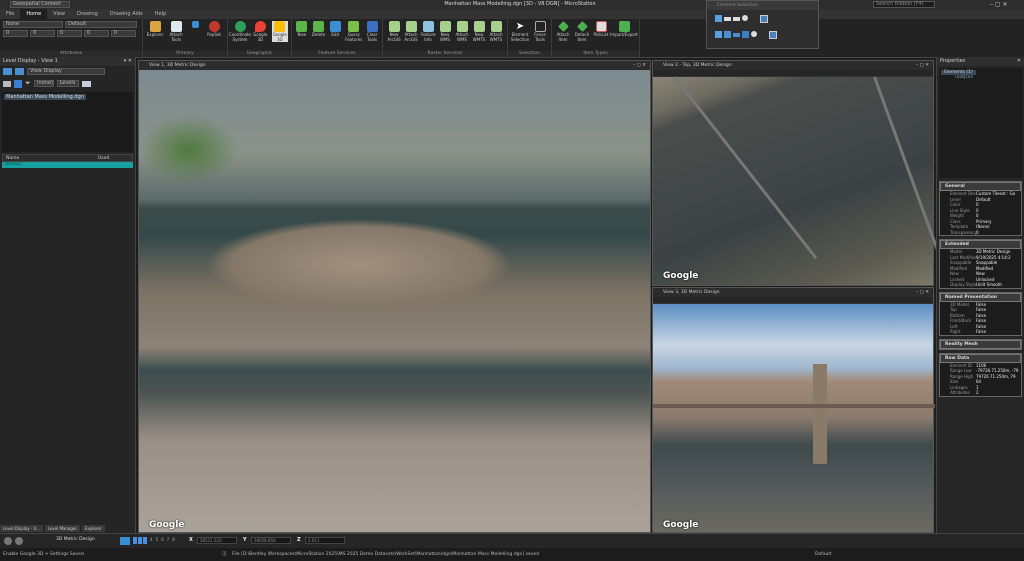  What do you see at coordinates (162, 540) in the screenshot?
I see `view-6-toggle: 6` at bounding box center [162, 540].